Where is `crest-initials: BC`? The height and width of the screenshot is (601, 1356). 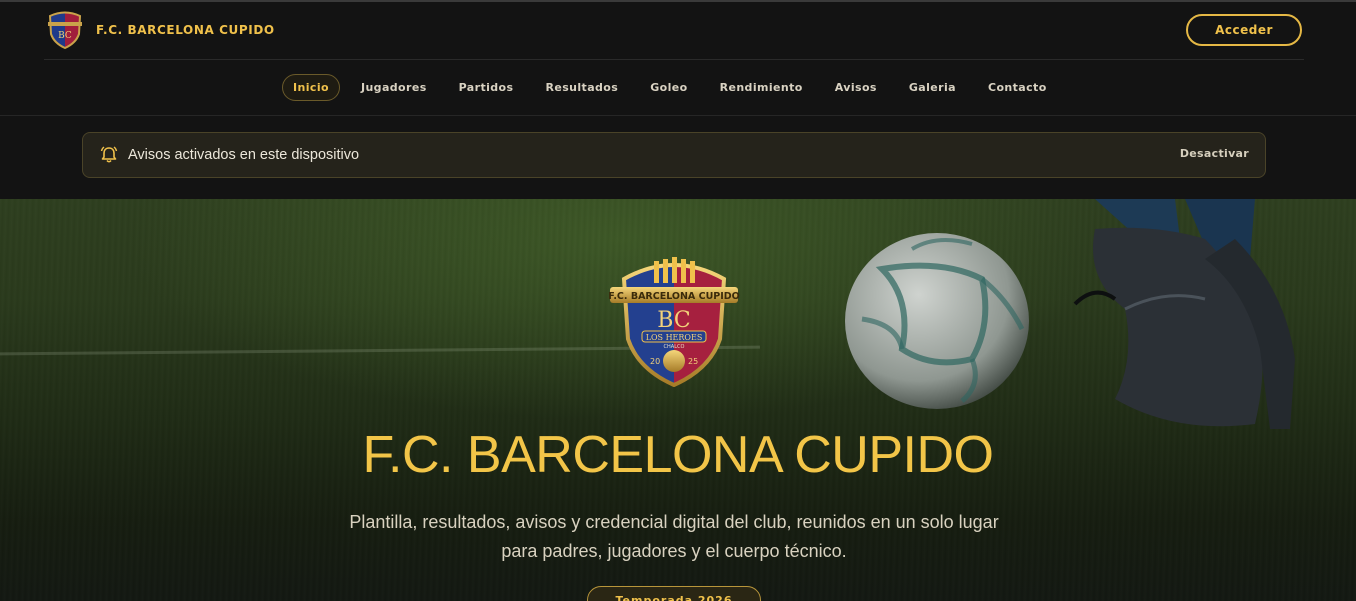 crest-initials: BC is located at coordinates (673, 320).